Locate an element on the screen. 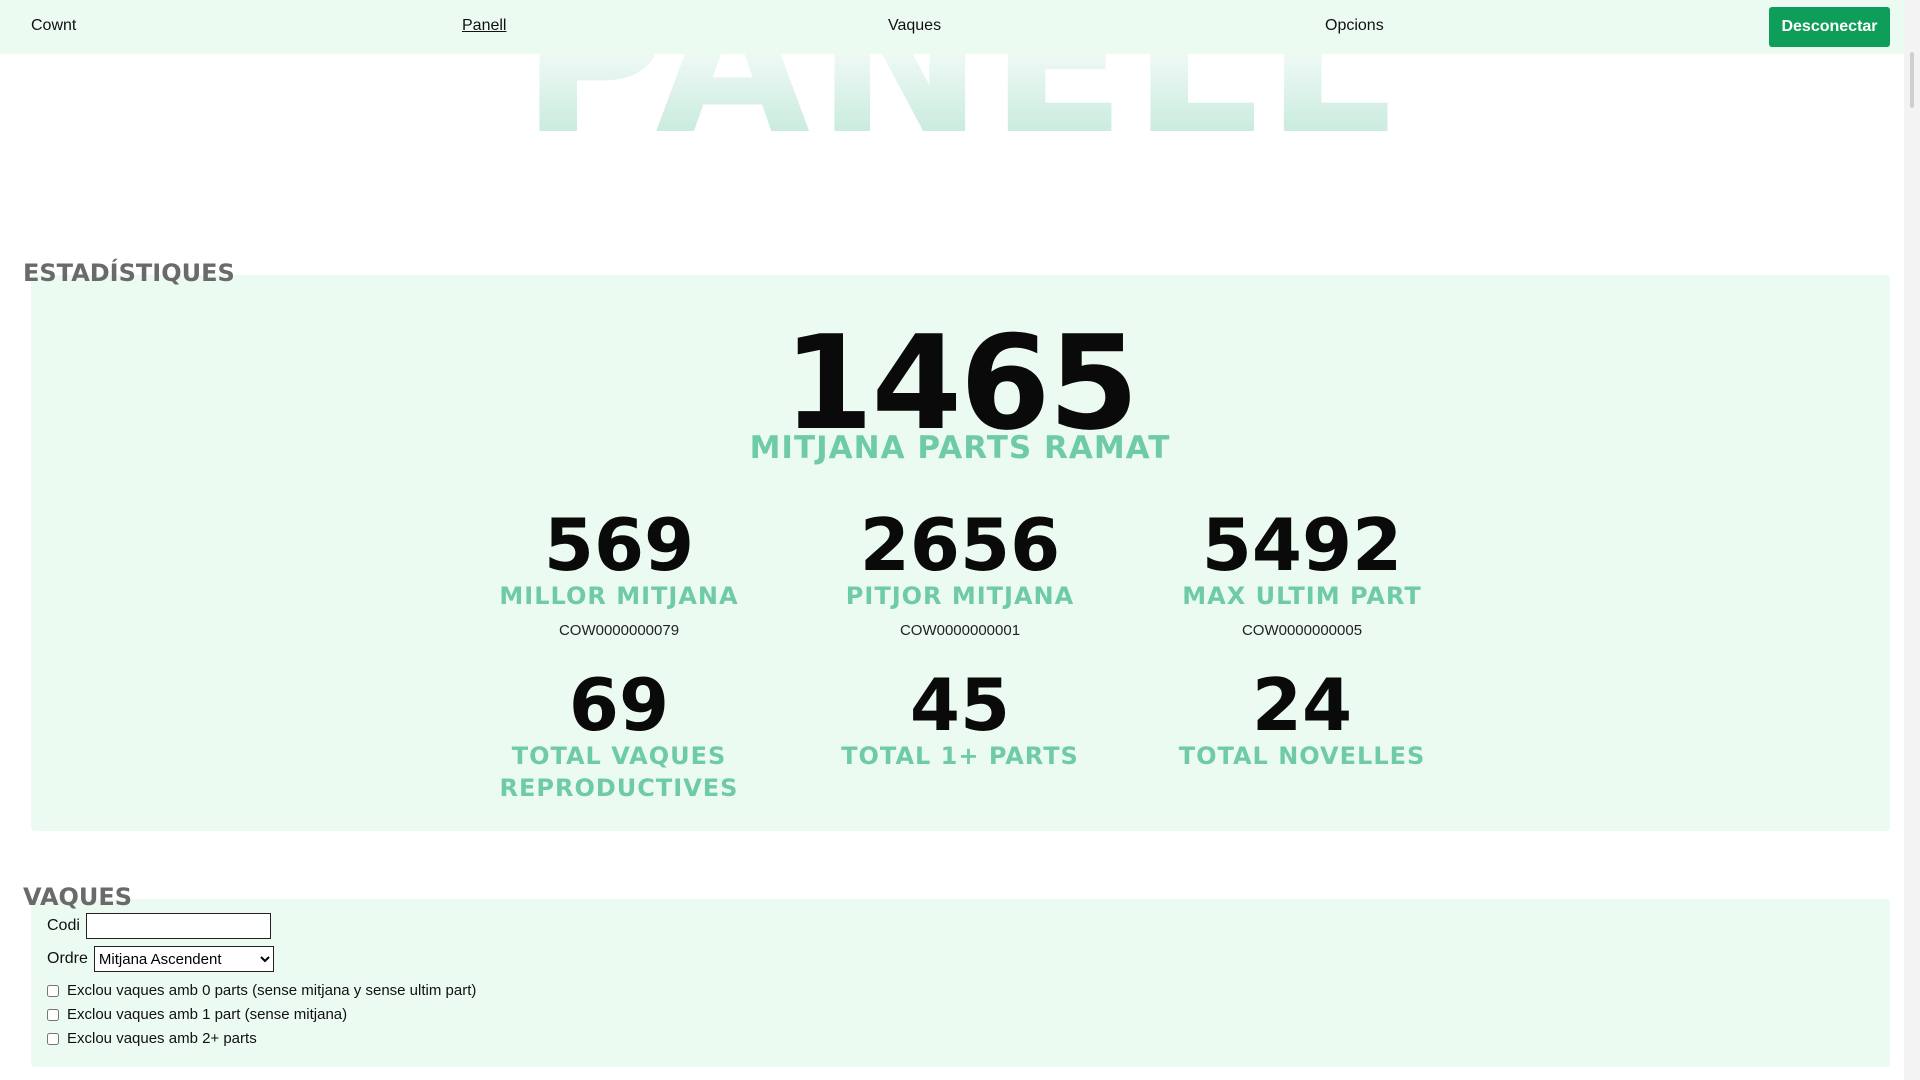  stat-card-best-average: 569 MILLOR MITJANA COW0000000079 is located at coordinates (619, 571).